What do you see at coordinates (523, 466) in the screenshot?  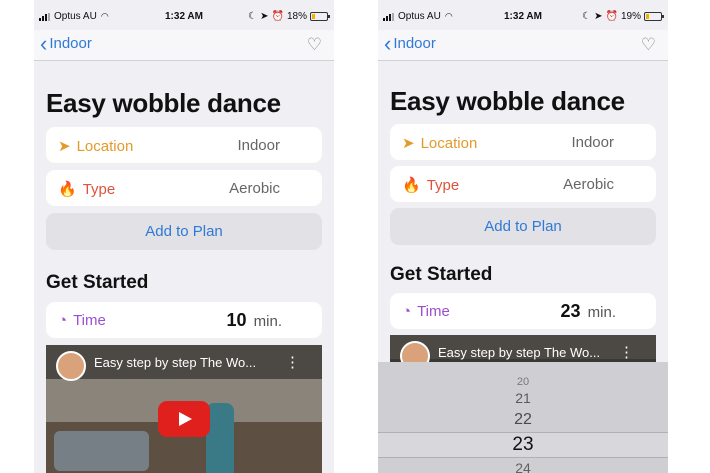 I see `picker-value: 24` at bounding box center [523, 466].